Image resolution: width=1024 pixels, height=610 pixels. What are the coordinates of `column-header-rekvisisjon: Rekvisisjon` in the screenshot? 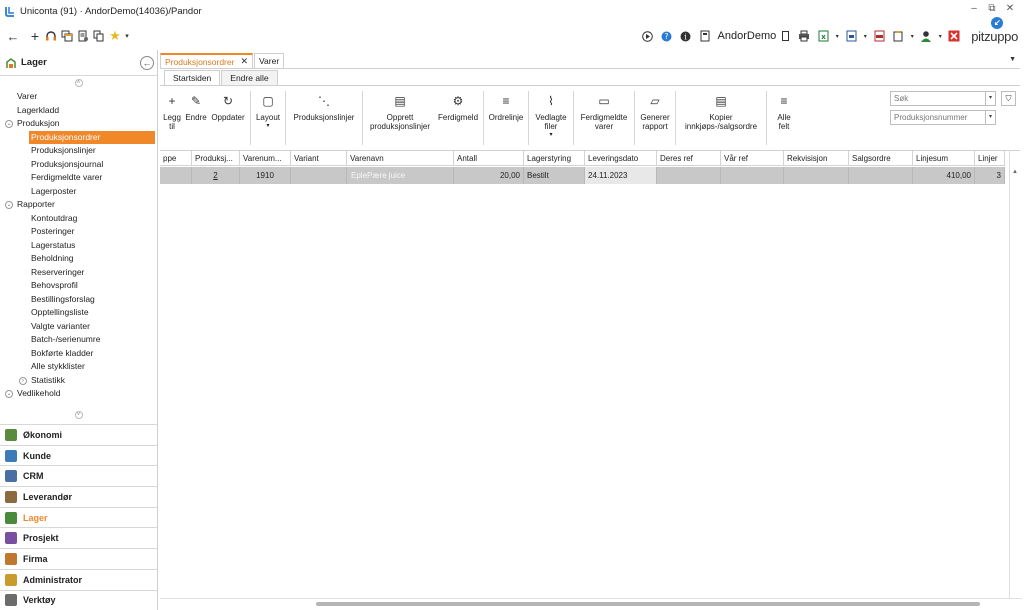 It's located at (816, 158).